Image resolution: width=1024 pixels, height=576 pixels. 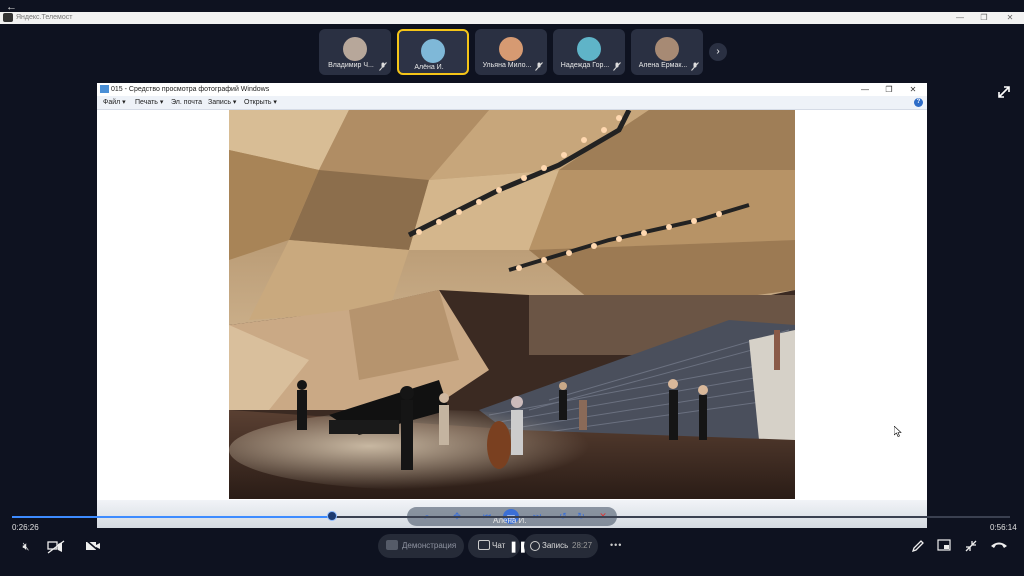 What do you see at coordinates (865, 89) in the screenshot?
I see `viewer-minimize-button: —` at bounding box center [865, 89].